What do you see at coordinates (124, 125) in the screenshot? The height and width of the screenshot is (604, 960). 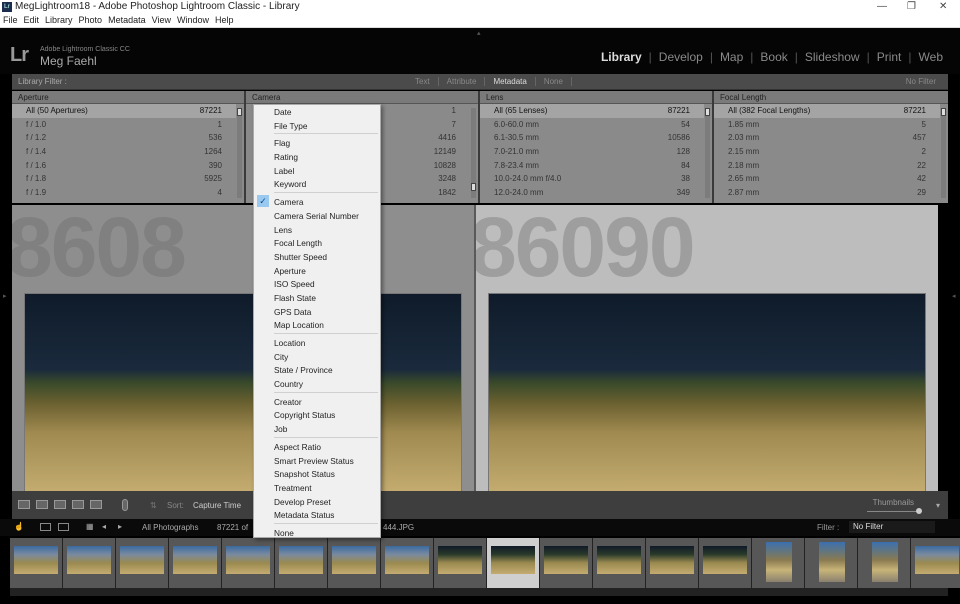 I see `metadata-row: f / 1.0 1` at bounding box center [124, 125].